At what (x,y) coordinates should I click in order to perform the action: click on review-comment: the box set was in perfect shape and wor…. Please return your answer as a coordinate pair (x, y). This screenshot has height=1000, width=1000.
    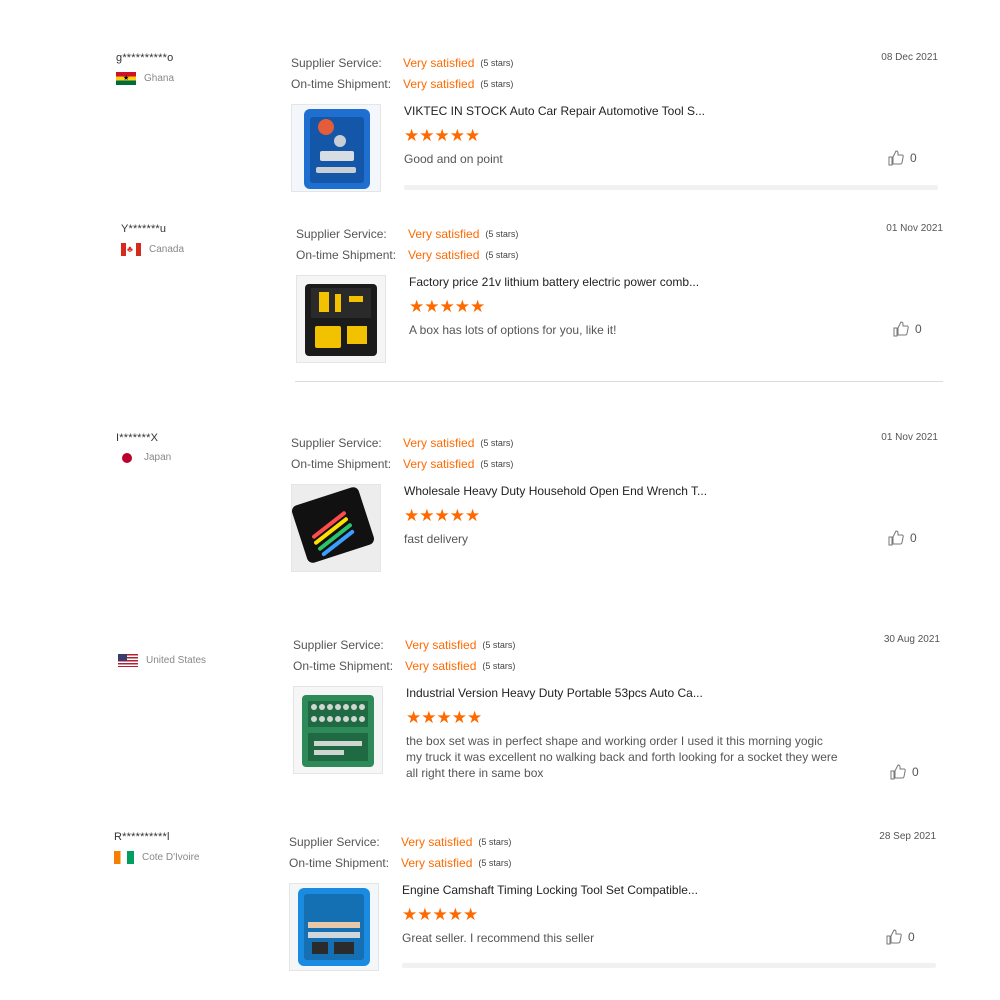
    Looking at the image, I should click on (622, 757).